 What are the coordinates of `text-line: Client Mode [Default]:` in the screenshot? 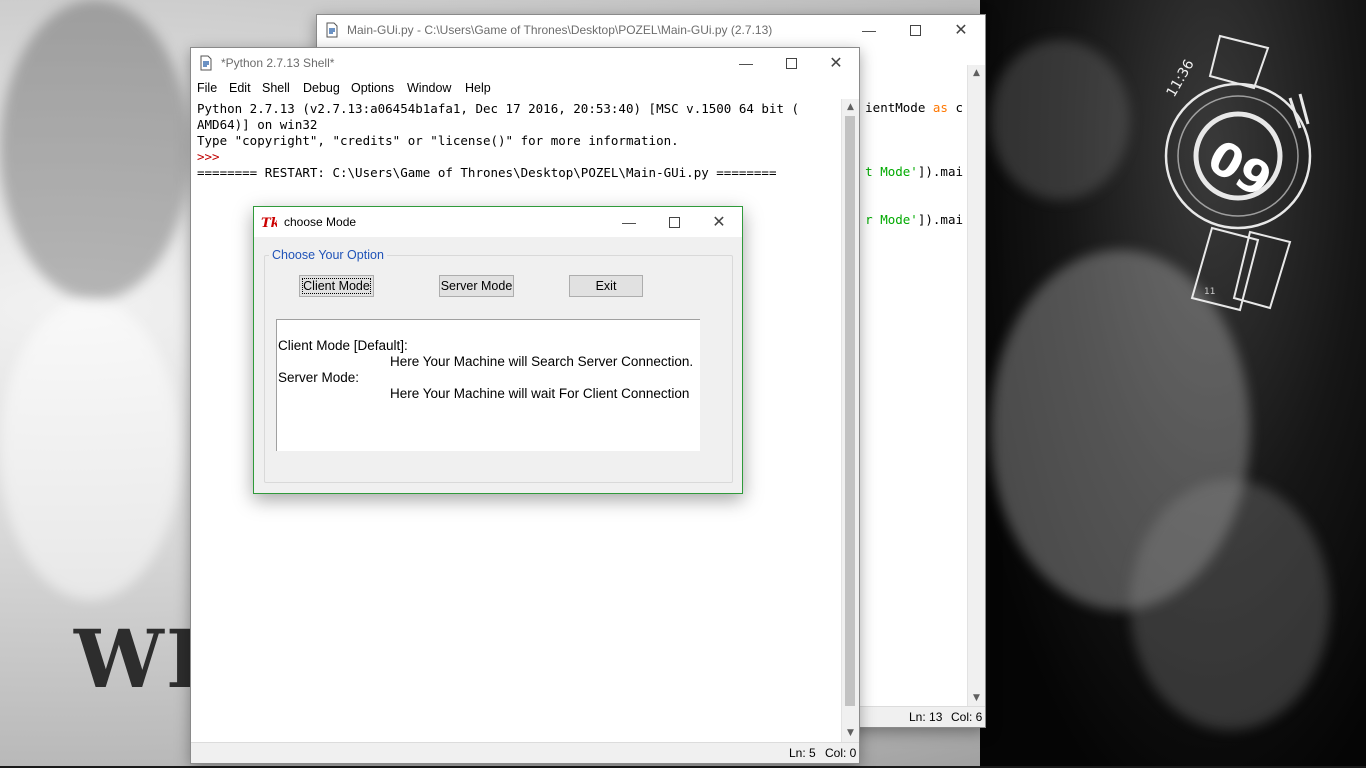 It's located at (343, 345).